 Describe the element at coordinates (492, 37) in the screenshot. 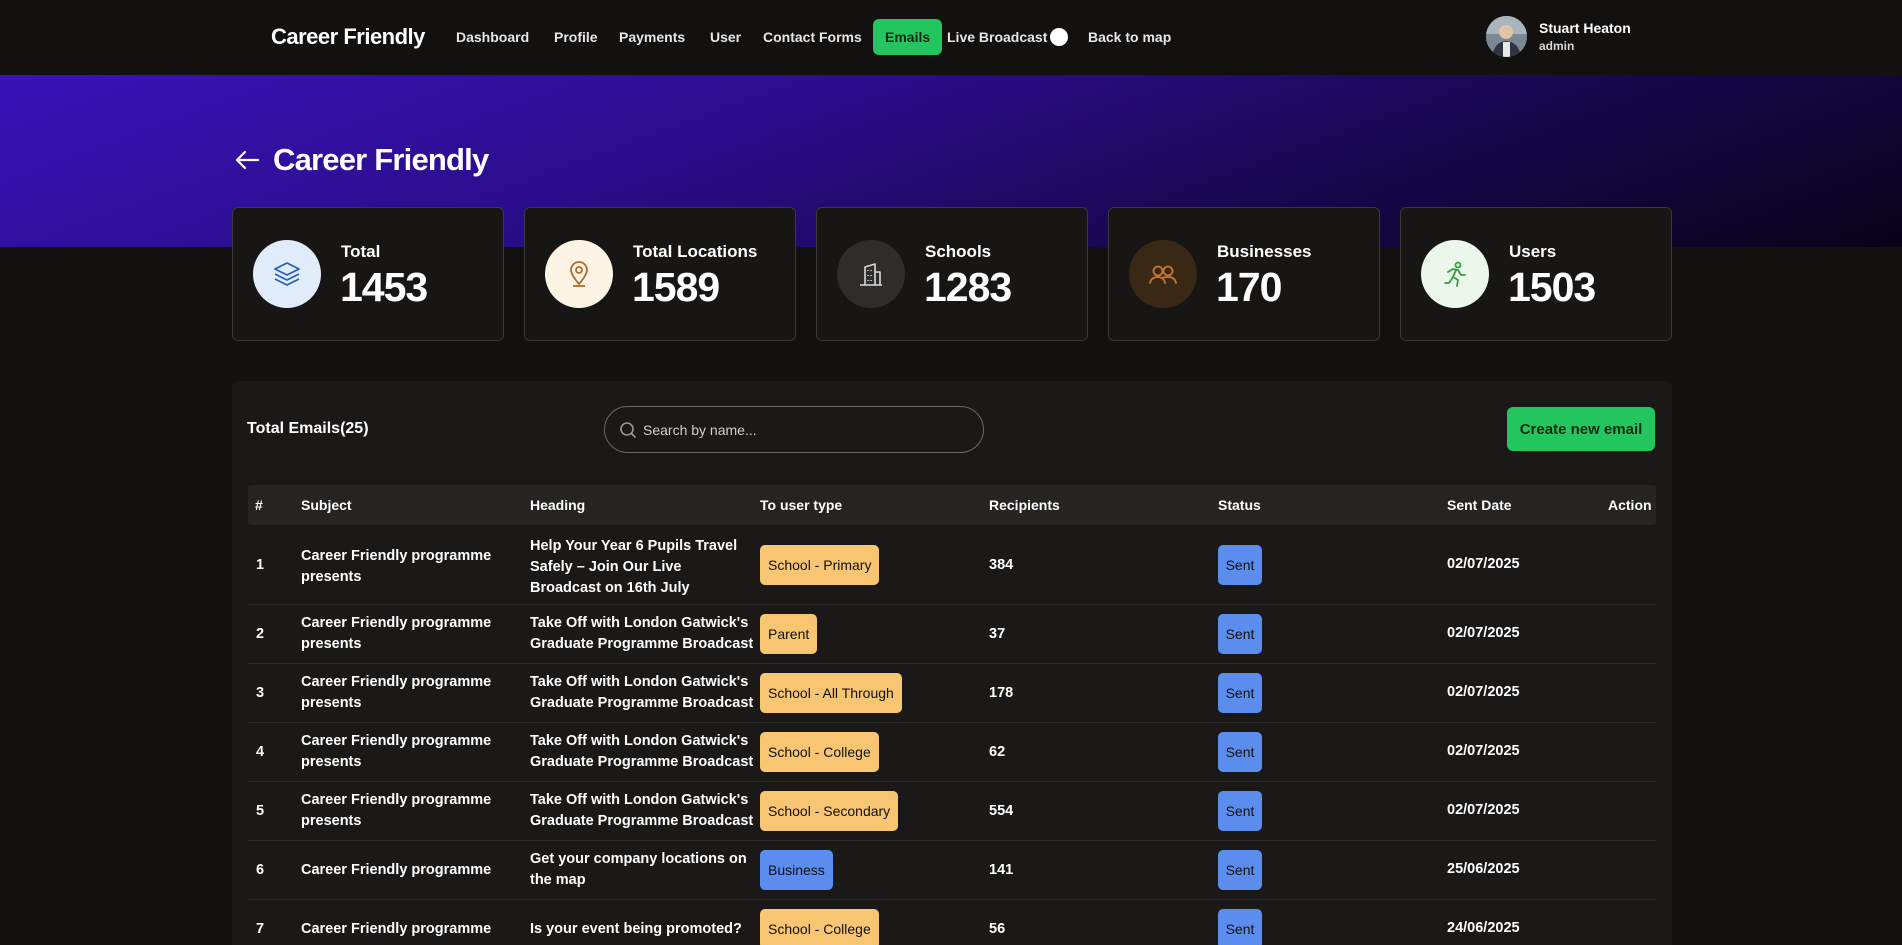

I see `nav-dashboard: Dashboard` at that location.